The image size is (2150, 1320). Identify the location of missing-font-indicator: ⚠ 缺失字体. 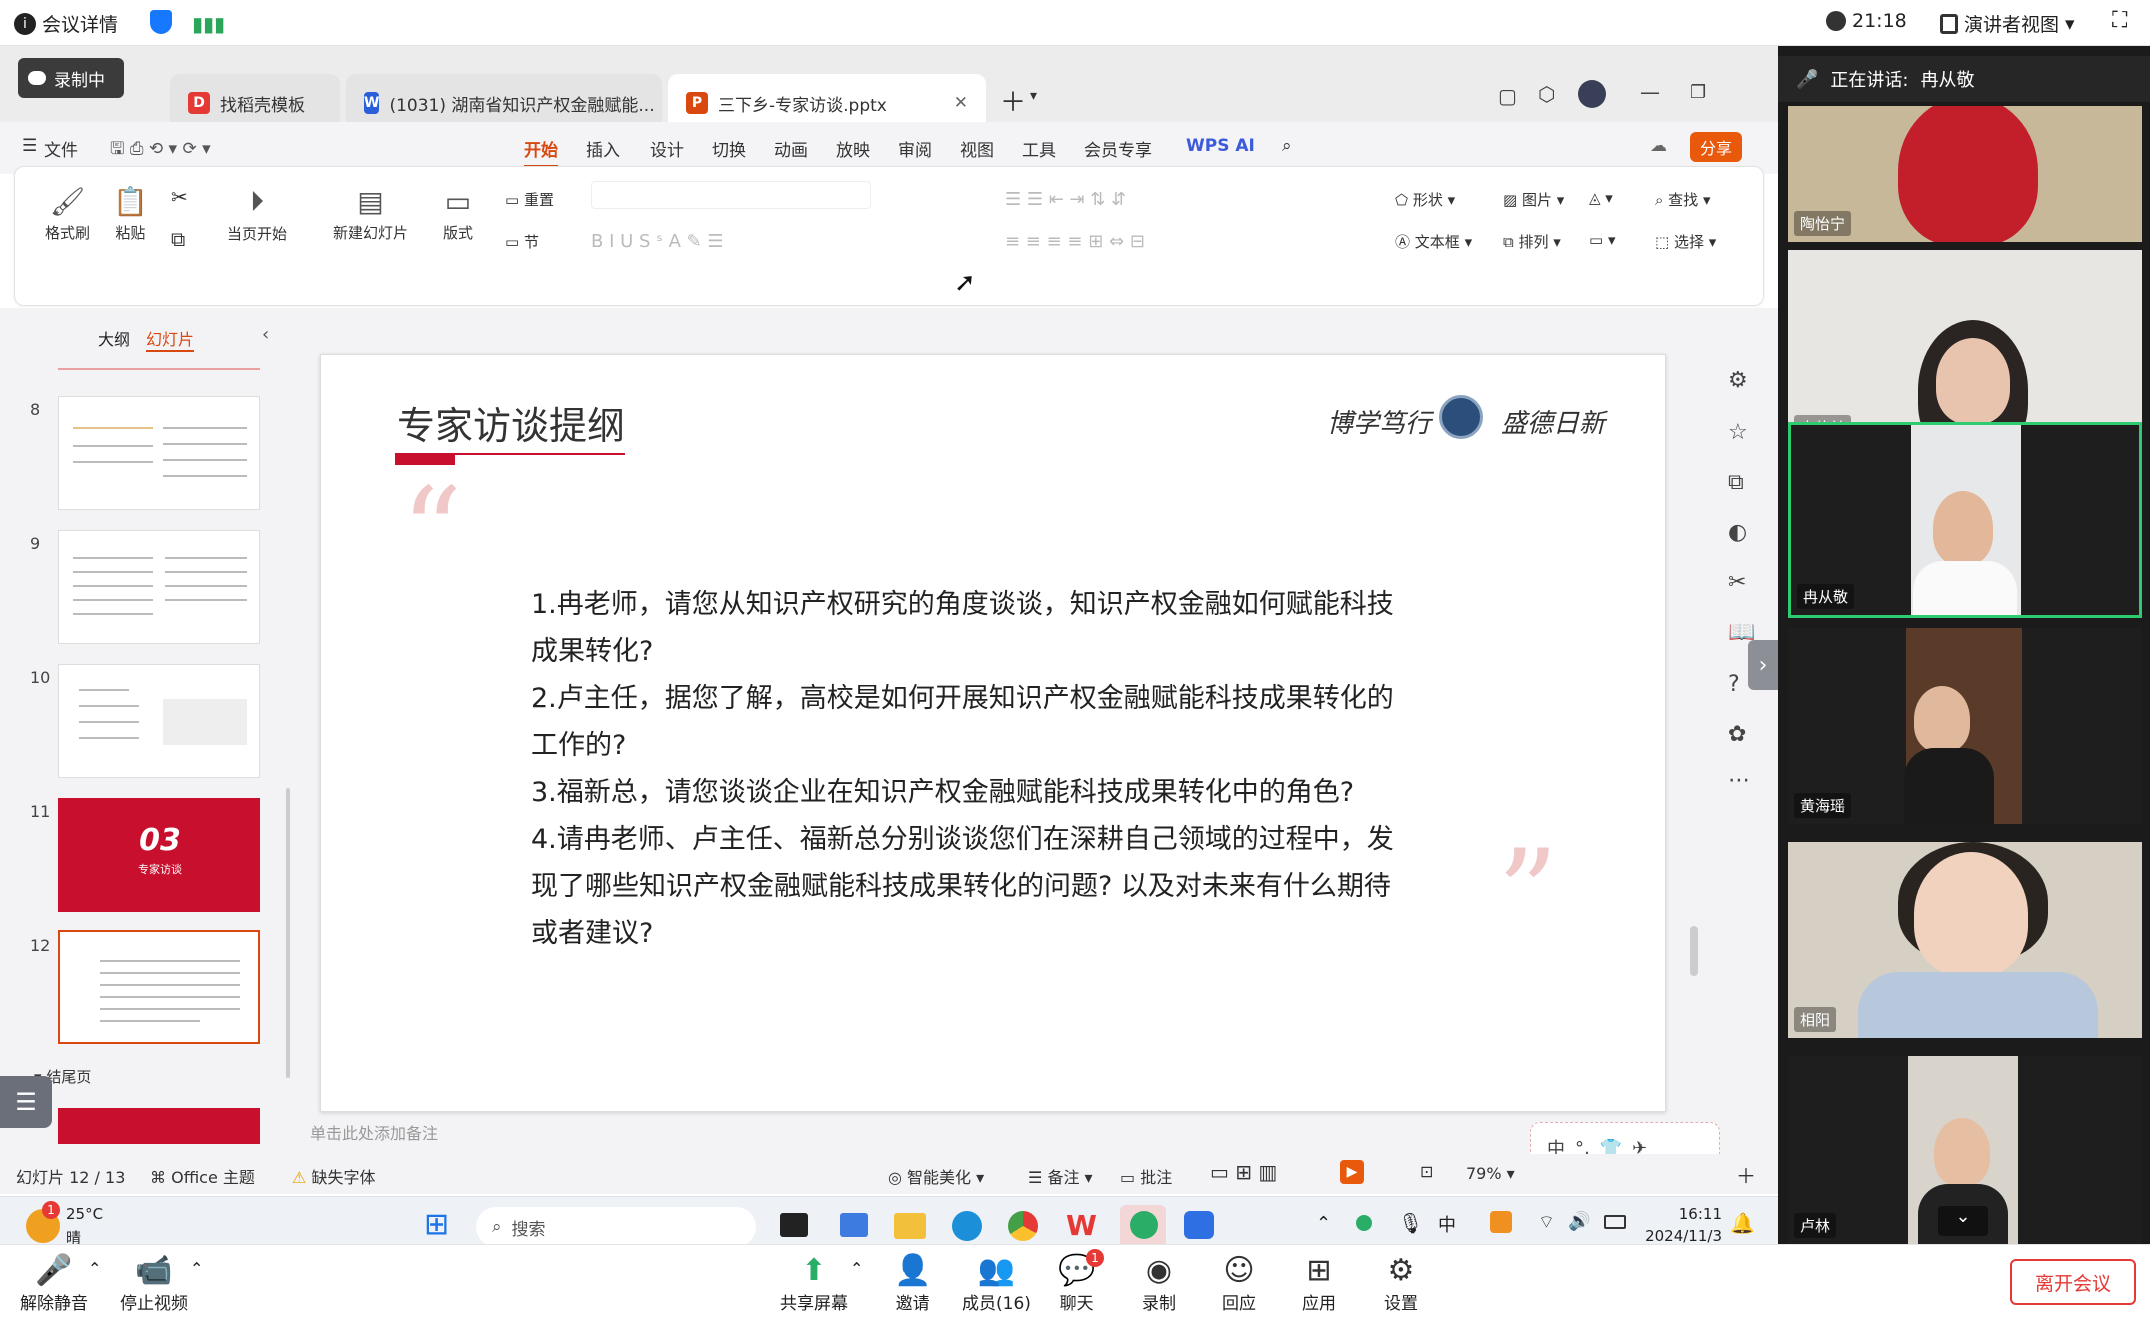
(333, 1176).